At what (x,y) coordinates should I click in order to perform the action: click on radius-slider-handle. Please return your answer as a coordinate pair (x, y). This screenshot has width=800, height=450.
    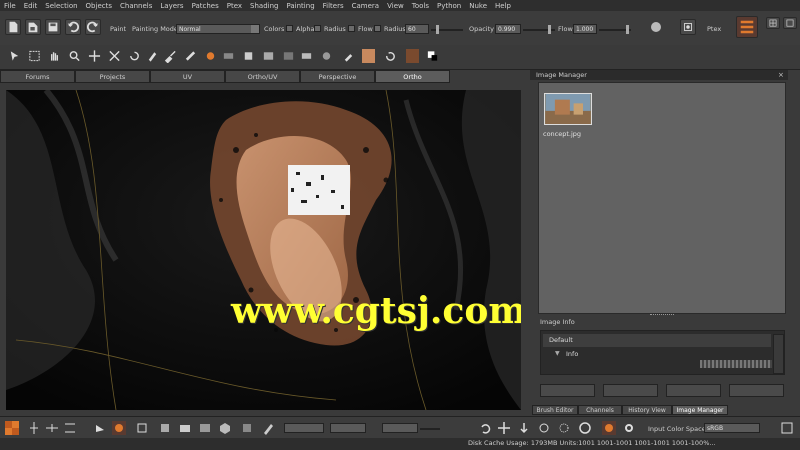
    Looking at the image, I should click on (437, 29).